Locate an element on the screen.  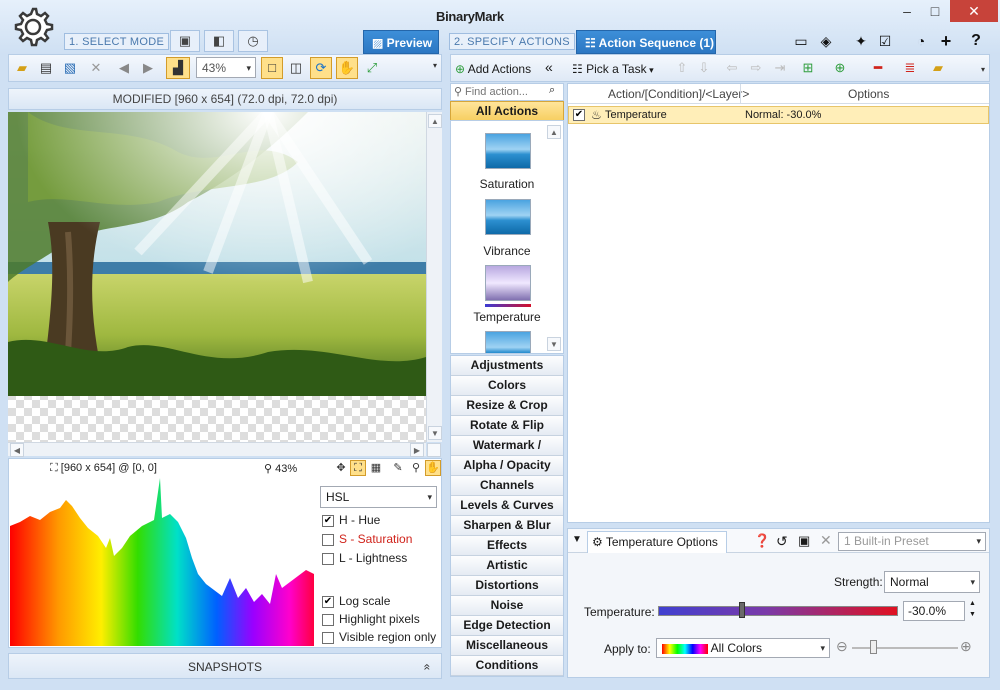
tools-icon: ✕ is located at coordinates (96, 68).